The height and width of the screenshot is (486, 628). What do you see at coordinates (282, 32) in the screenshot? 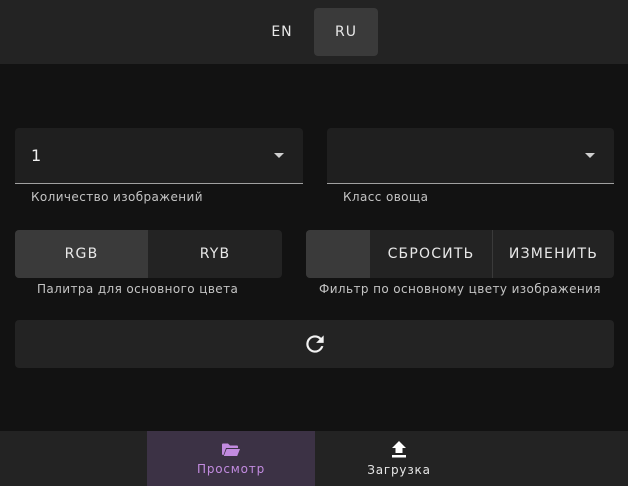
I see `language-en-button: EN` at bounding box center [282, 32].